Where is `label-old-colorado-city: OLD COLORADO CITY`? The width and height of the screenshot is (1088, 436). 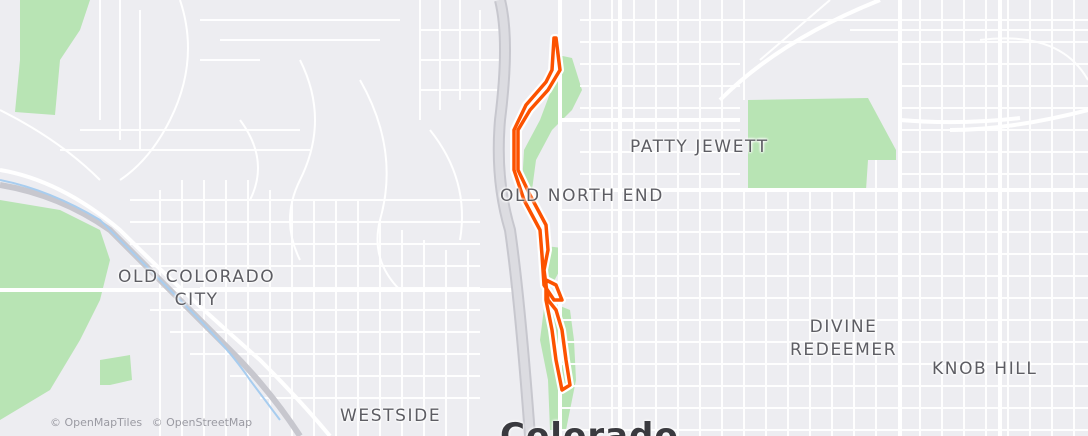
label-old-colorado-city: OLD COLORADO CITY is located at coordinates (196, 289).